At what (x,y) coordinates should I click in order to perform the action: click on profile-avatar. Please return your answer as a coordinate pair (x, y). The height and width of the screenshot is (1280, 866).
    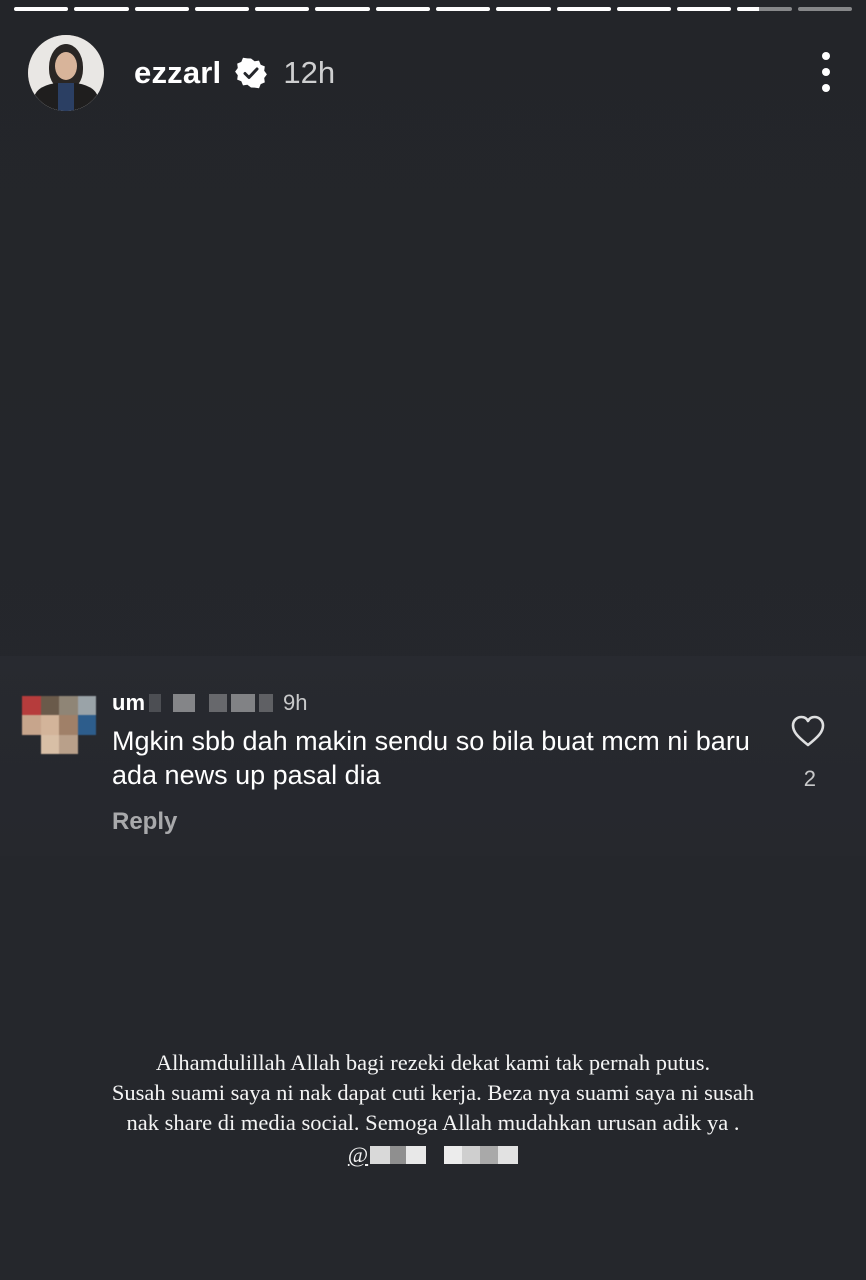
    Looking at the image, I should click on (66, 73).